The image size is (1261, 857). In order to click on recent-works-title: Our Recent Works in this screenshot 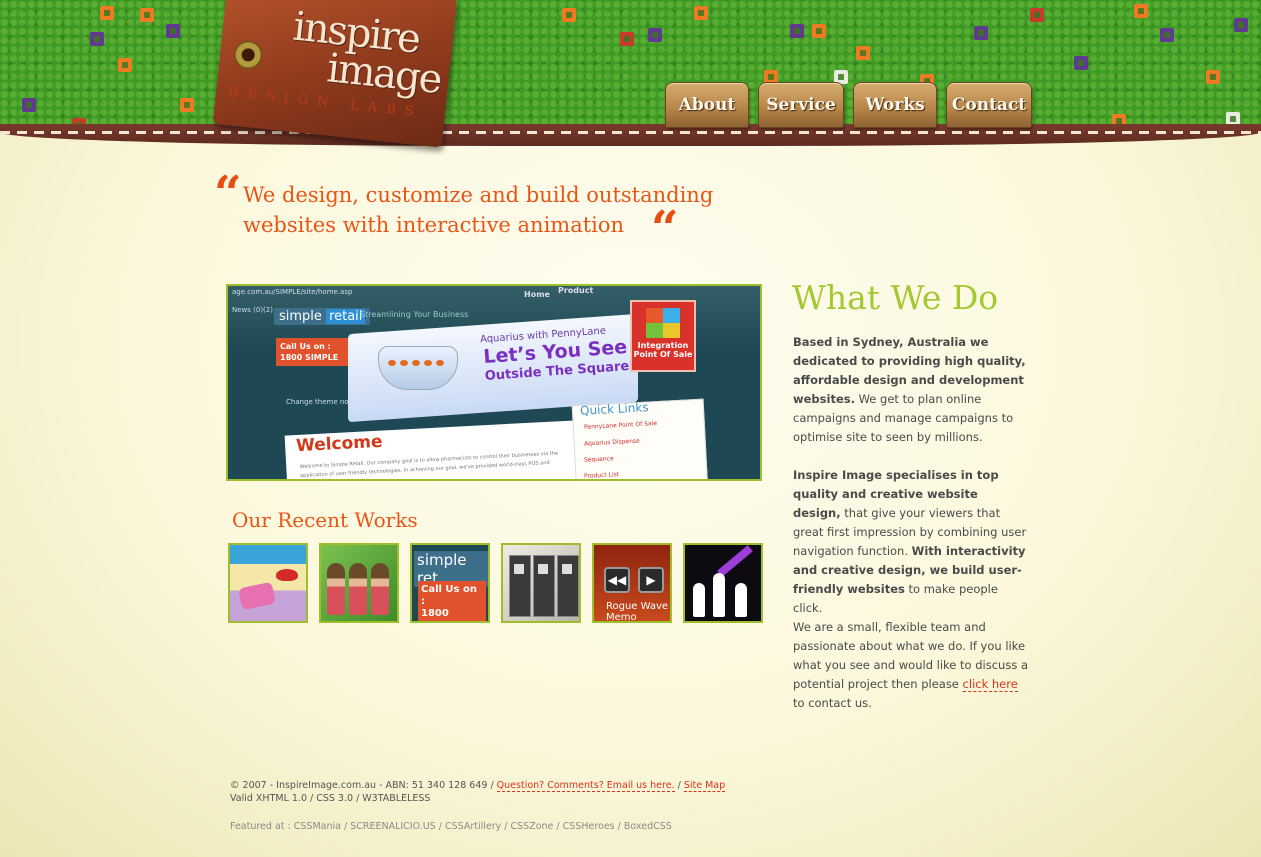, I will do `click(325, 520)`.